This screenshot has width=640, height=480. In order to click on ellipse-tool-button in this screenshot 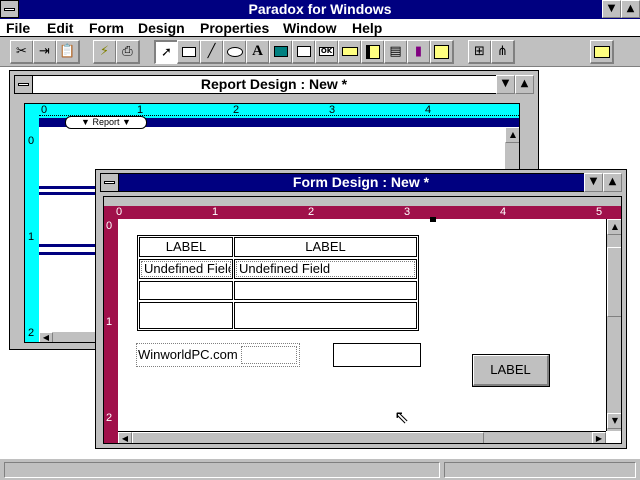, I will do `click(235, 52)`.